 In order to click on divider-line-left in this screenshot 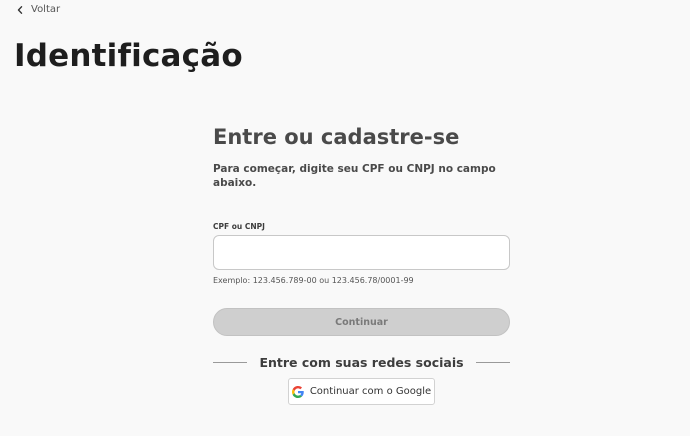, I will do `click(230, 362)`.